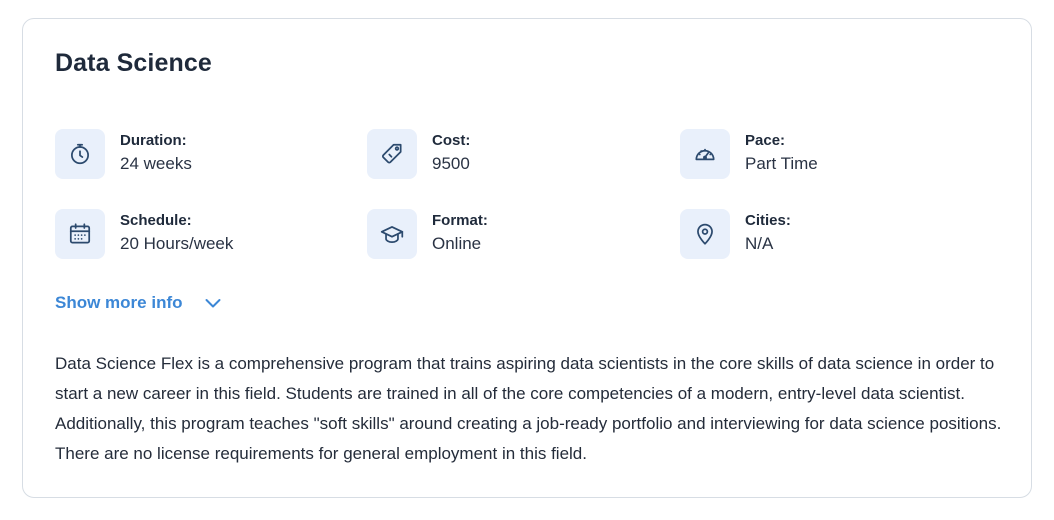 Image resolution: width=1054 pixels, height=520 pixels. Describe the element at coordinates (119, 302) in the screenshot. I see `show-more-label: Show more info` at that location.